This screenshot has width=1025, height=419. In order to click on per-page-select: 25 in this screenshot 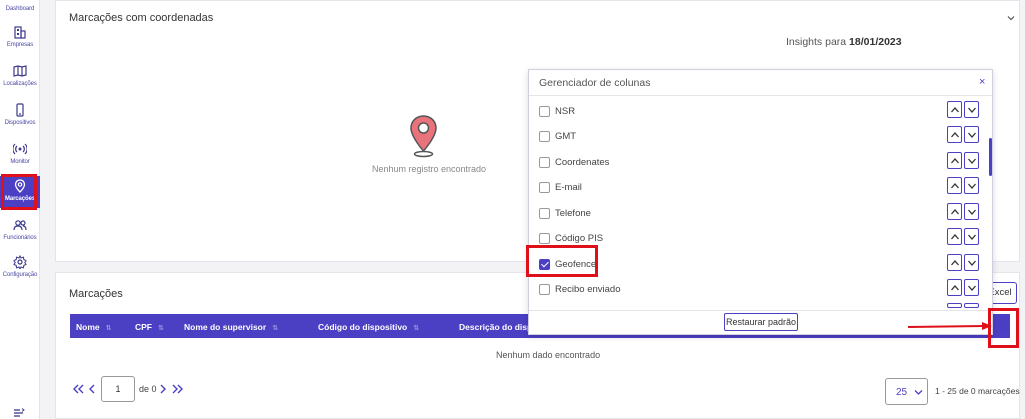, I will do `click(906, 391)`.